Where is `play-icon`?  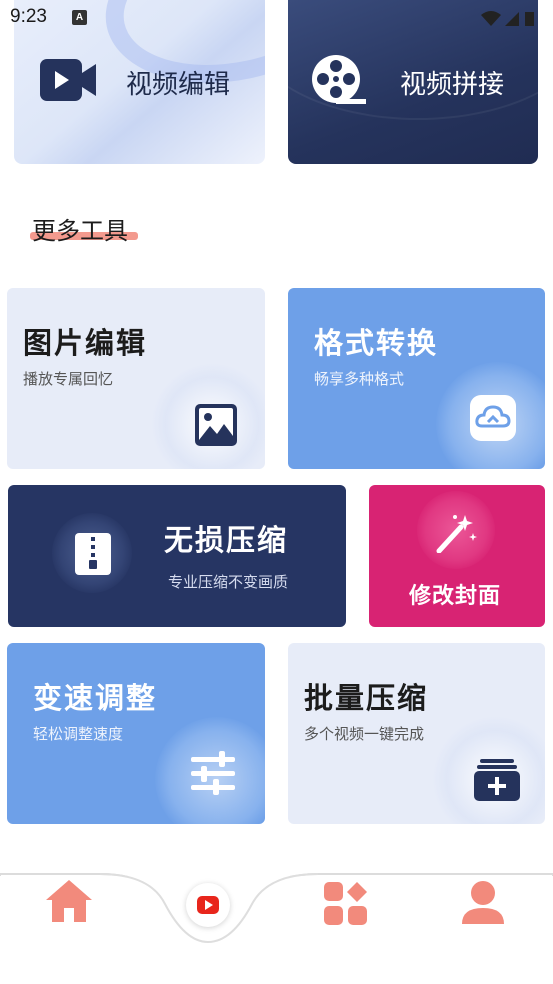 play-icon is located at coordinates (208, 905).